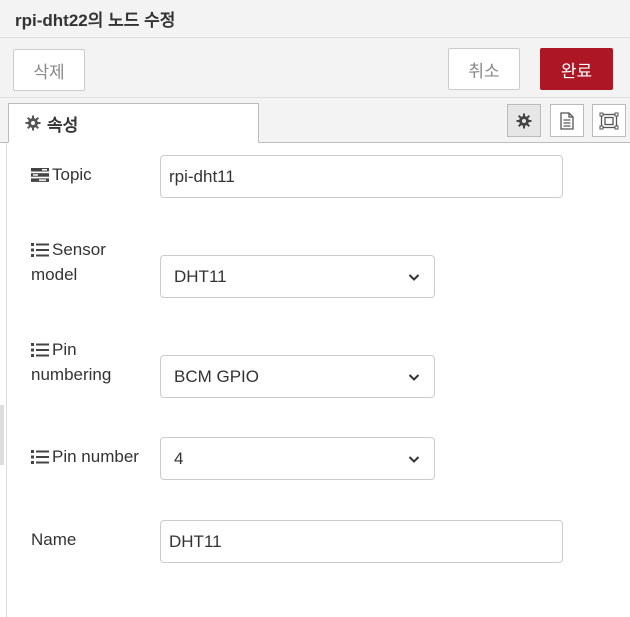 This screenshot has height=617, width=630. I want to click on pin-numbering-value: BCM GPIO, so click(217, 376).